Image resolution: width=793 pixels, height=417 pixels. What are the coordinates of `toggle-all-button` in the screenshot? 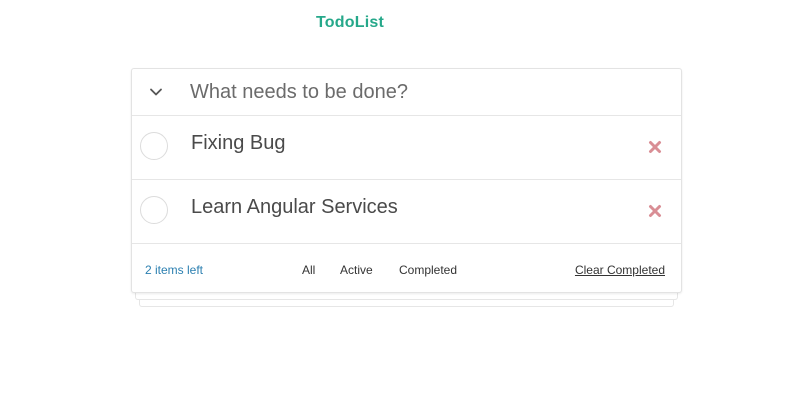 It's located at (156, 92).